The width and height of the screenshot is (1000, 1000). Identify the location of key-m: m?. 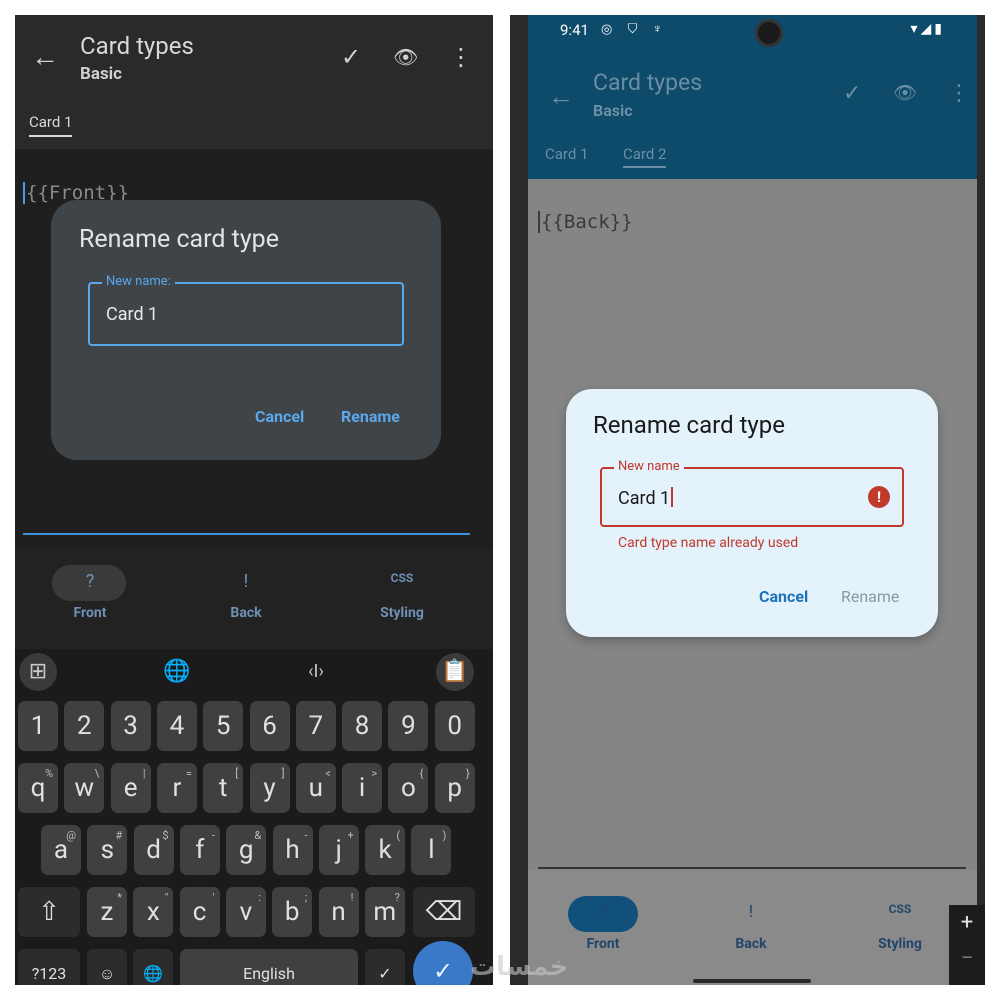
(384, 912).